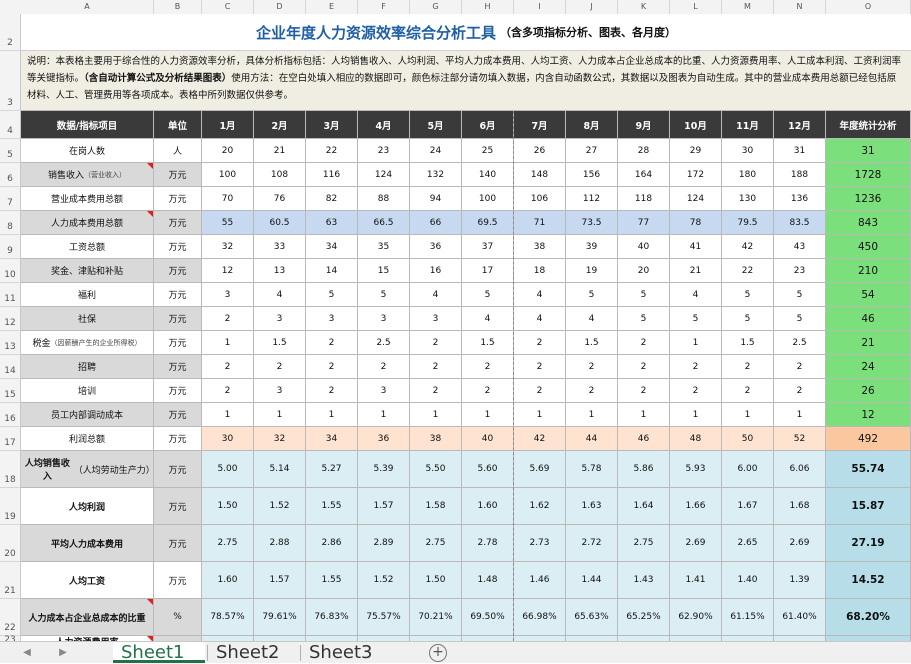 The width and height of the screenshot is (911, 664). What do you see at coordinates (10, 151) in the screenshot?
I see `row-number: 5` at bounding box center [10, 151].